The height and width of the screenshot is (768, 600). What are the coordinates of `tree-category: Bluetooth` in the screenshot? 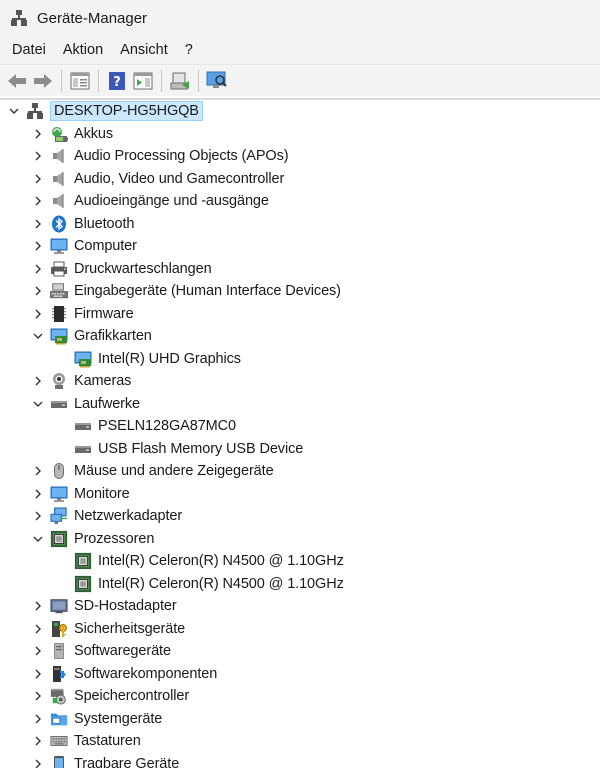 It's located at (300, 224).